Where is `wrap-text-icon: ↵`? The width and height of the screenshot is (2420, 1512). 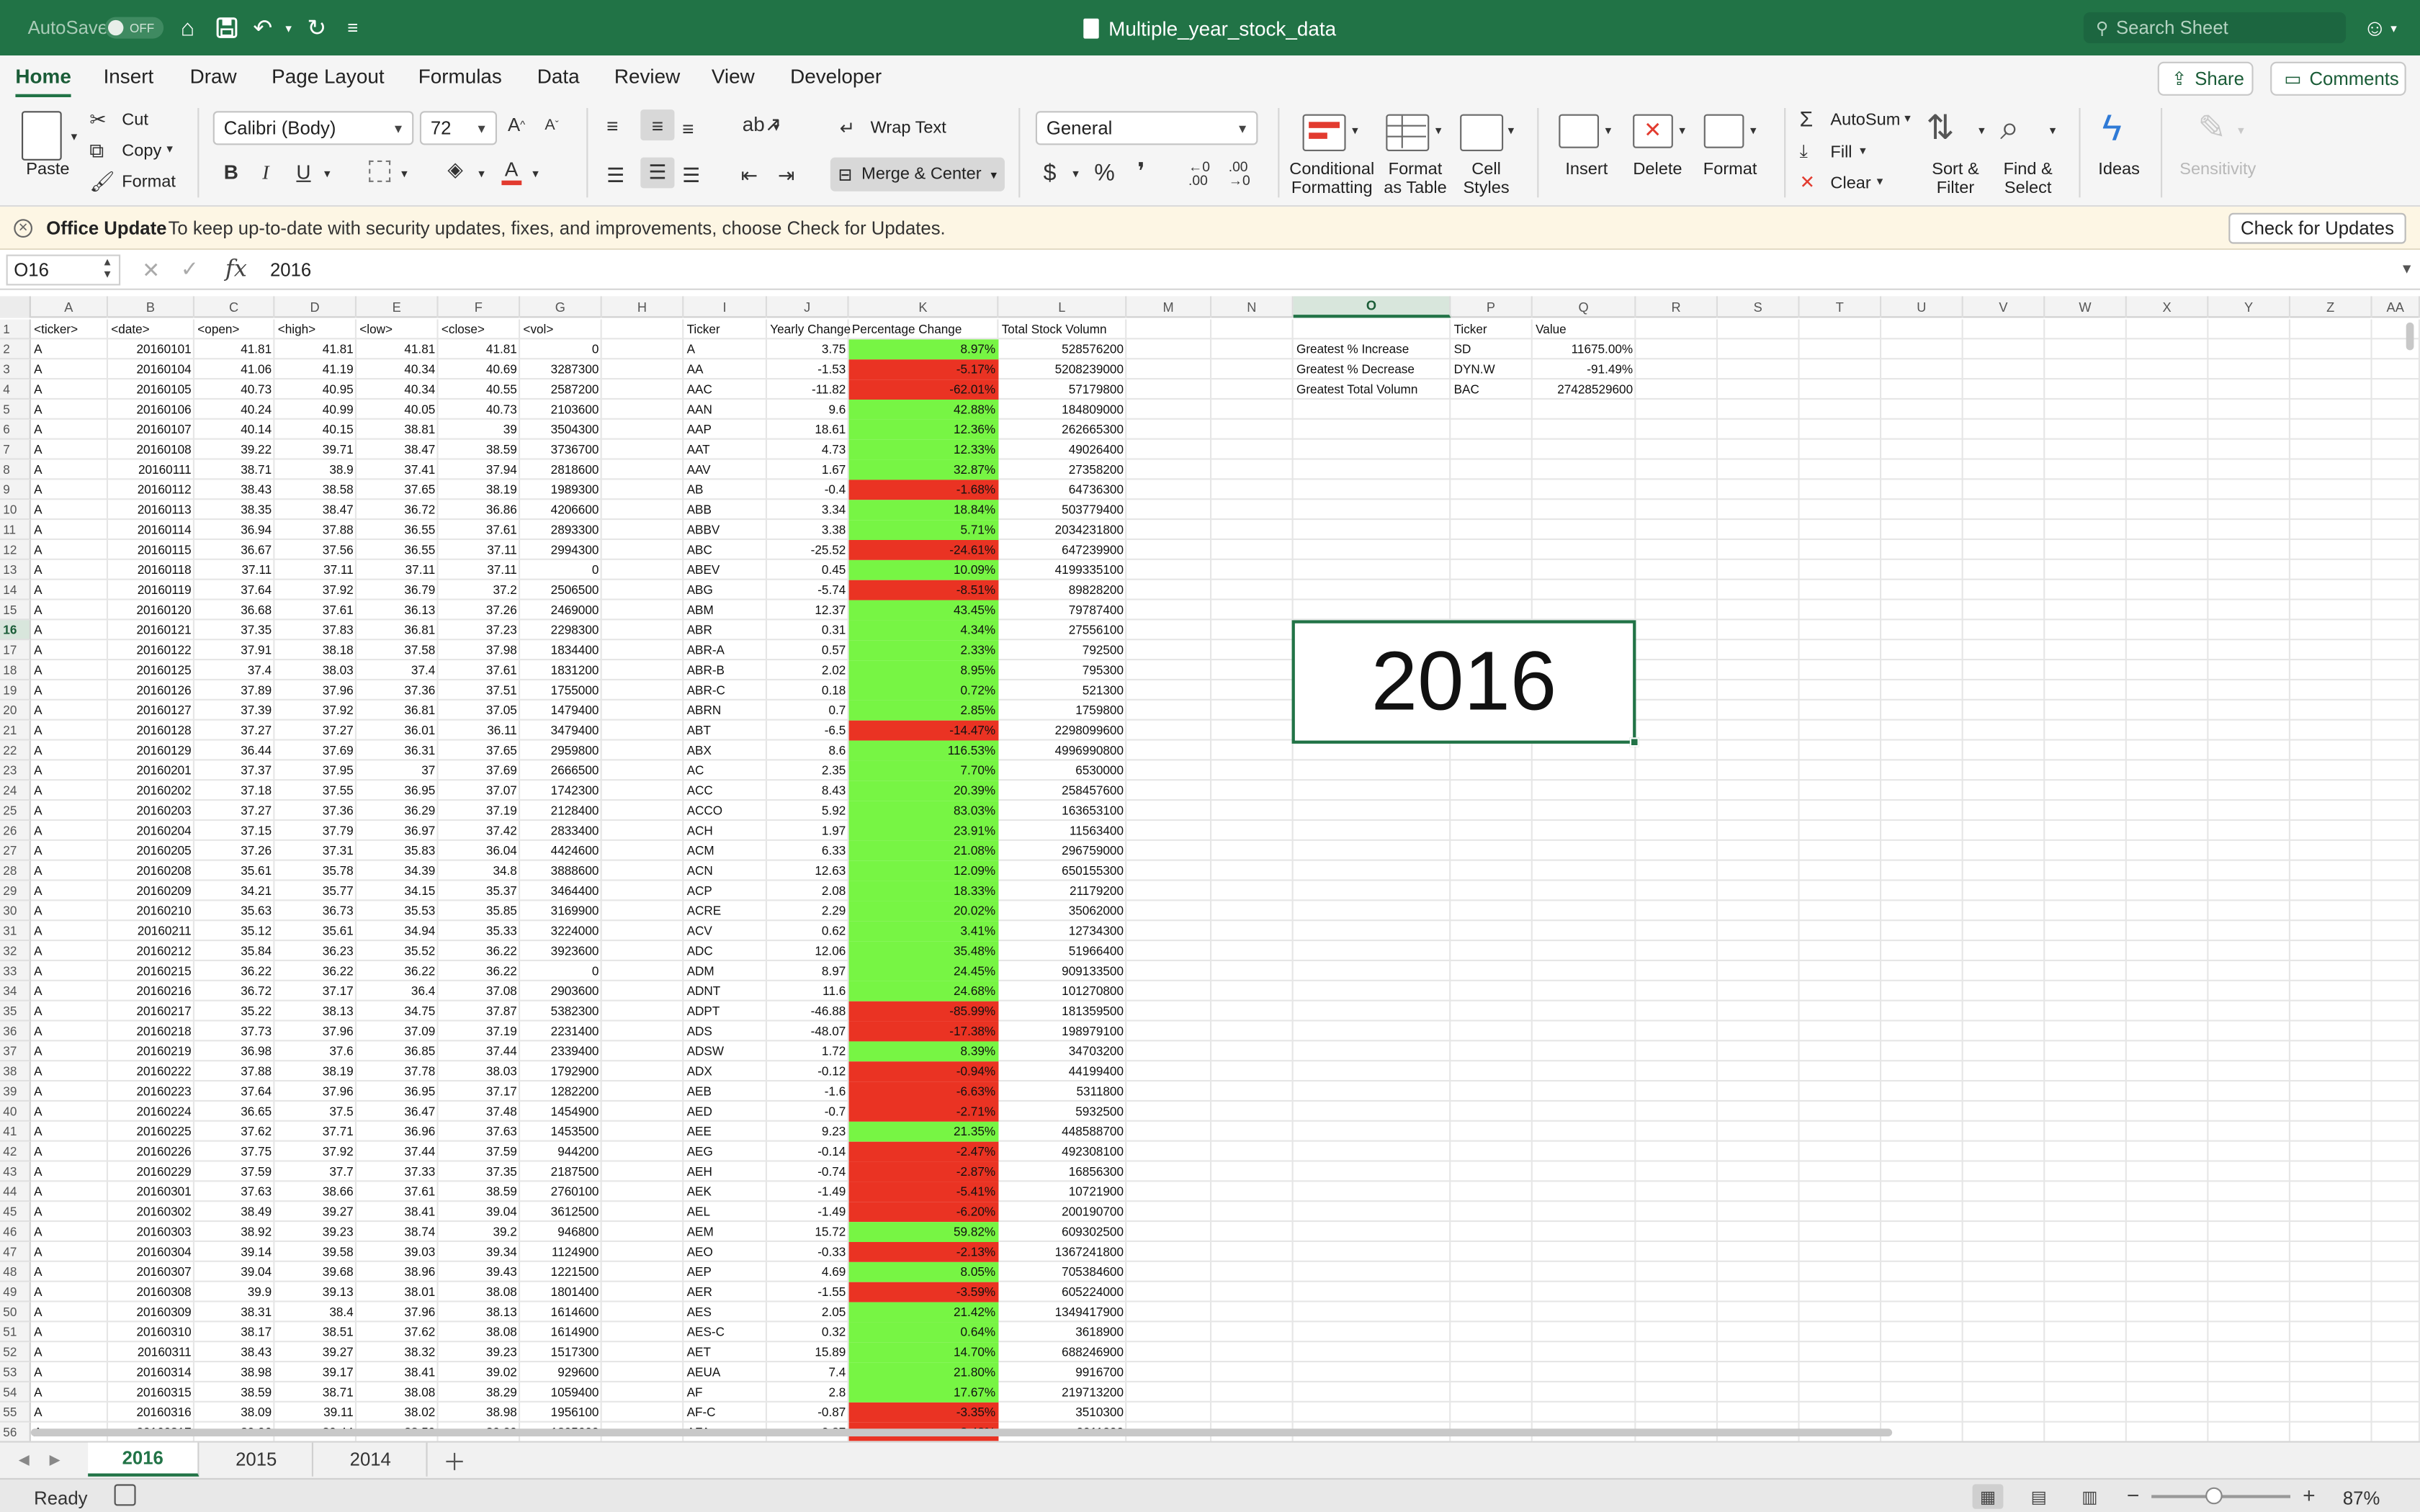
wrap-text-icon: ↵ is located at coordinates (848, 128).